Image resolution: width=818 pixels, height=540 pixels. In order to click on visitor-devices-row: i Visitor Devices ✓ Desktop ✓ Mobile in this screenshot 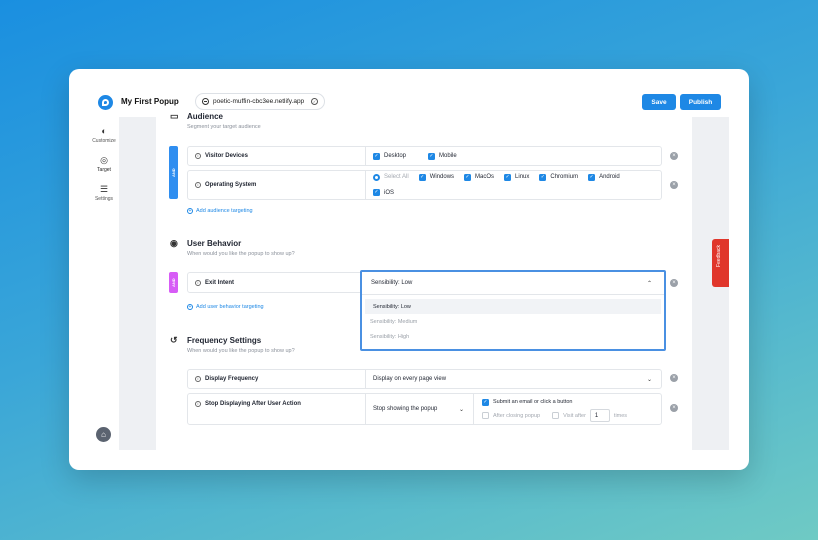, I will do `click(424, 156)`.